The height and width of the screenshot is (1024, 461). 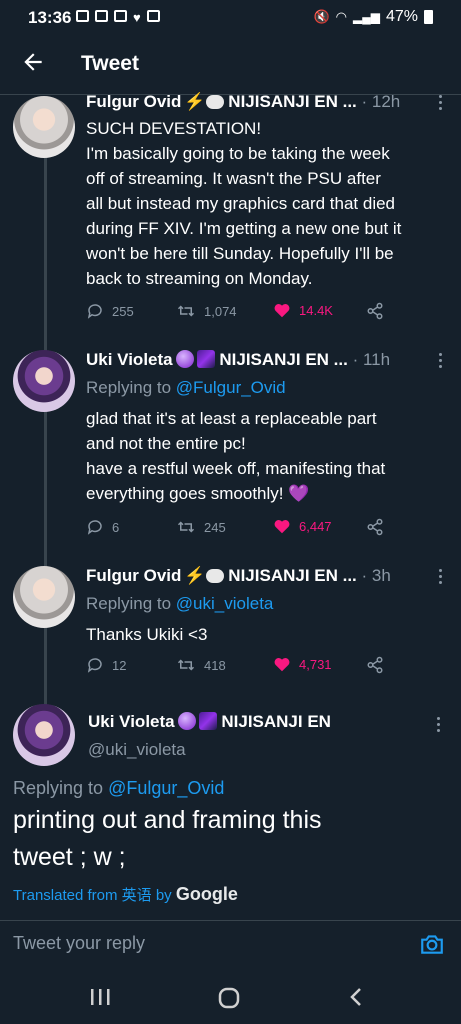 What do you see at coordinates (147, 634) in the screenshot?
I see `tweet-text: Thanks Ukiki <3` at bounding box center [147, 634].